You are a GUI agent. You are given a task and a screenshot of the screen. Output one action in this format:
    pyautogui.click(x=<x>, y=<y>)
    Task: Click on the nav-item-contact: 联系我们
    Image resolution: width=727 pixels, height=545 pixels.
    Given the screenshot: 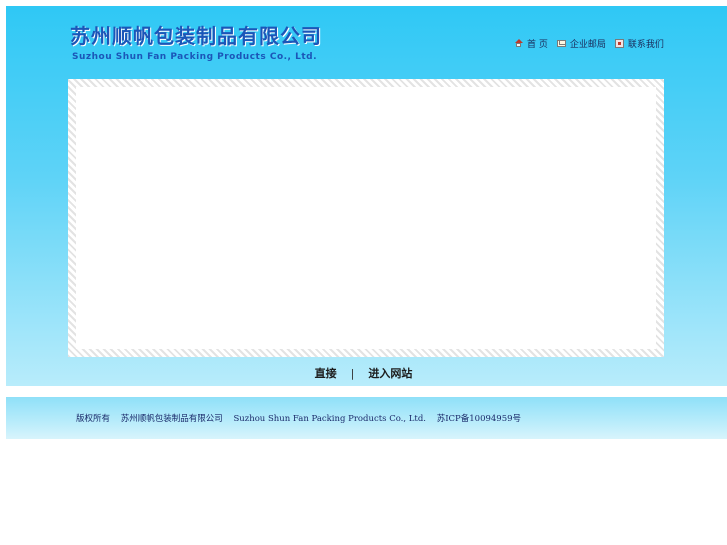 What is the action you would take?
    pyautogui.click(x=639, y=43)
    